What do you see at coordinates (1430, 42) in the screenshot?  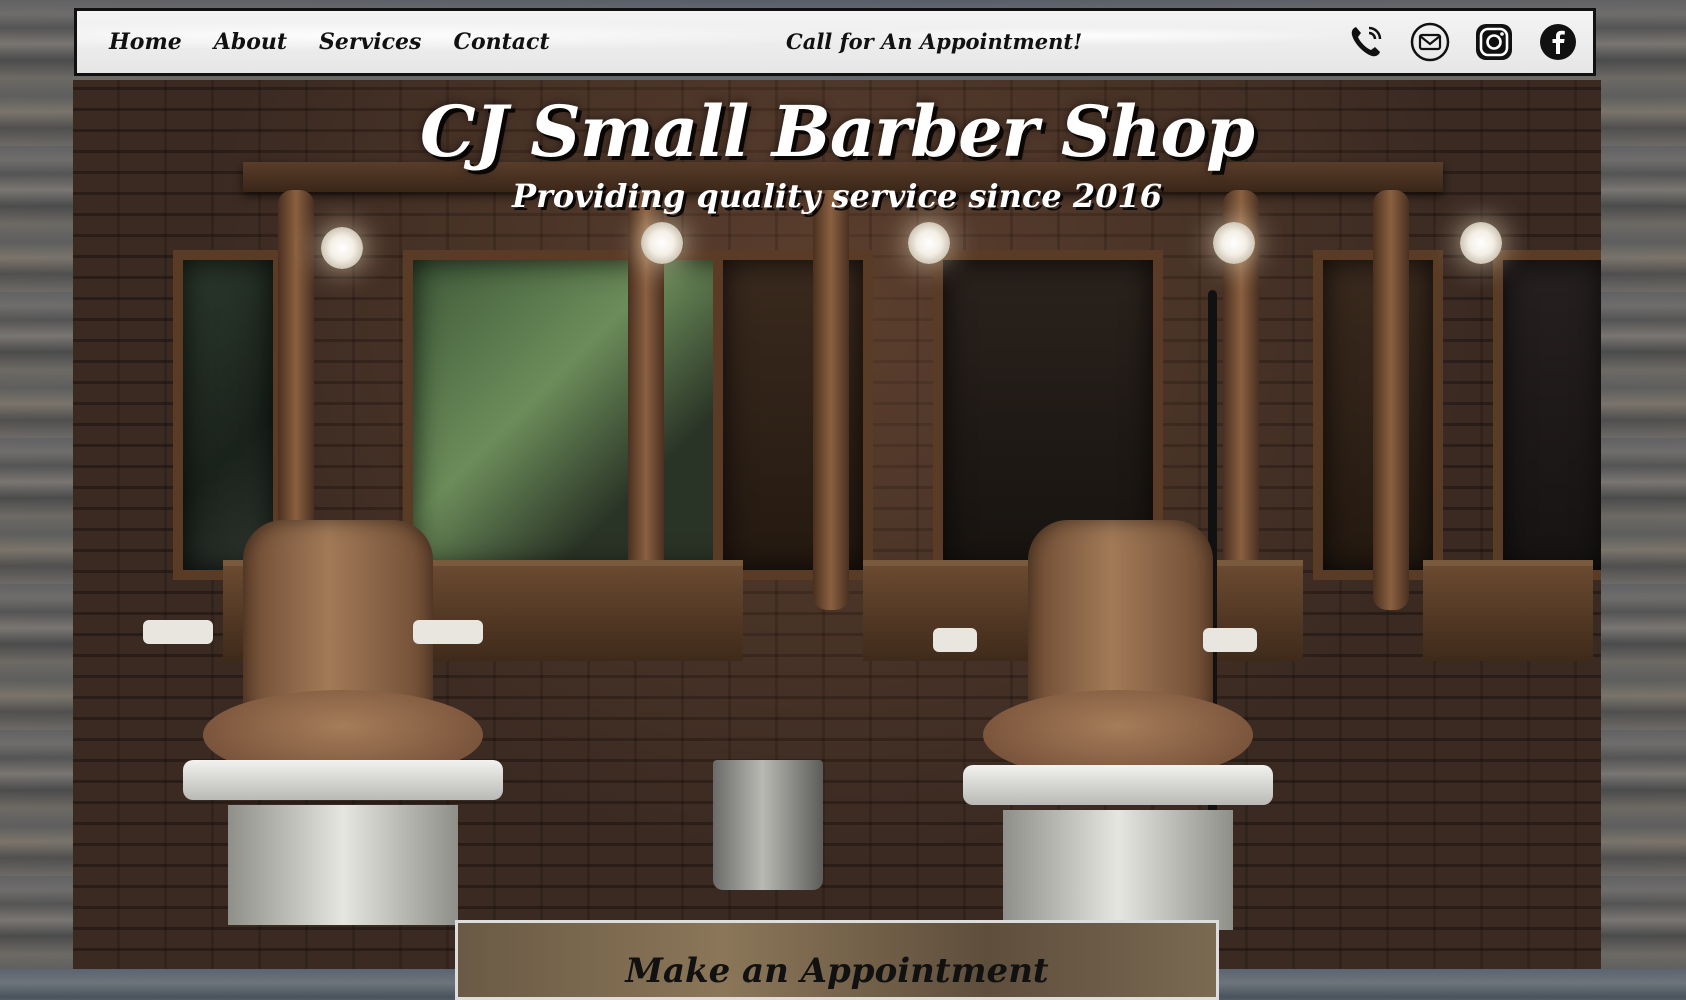 I see `email-icon` at bounding box center [1430, 42].